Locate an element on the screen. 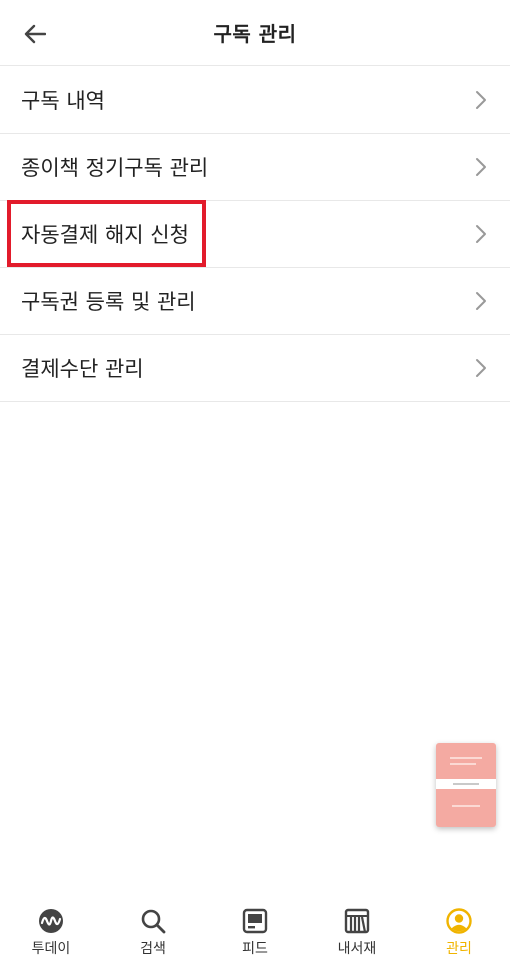 This screenshot has height=959, width=510. tab-manage: 관리 is located at coordinates (459, 926).